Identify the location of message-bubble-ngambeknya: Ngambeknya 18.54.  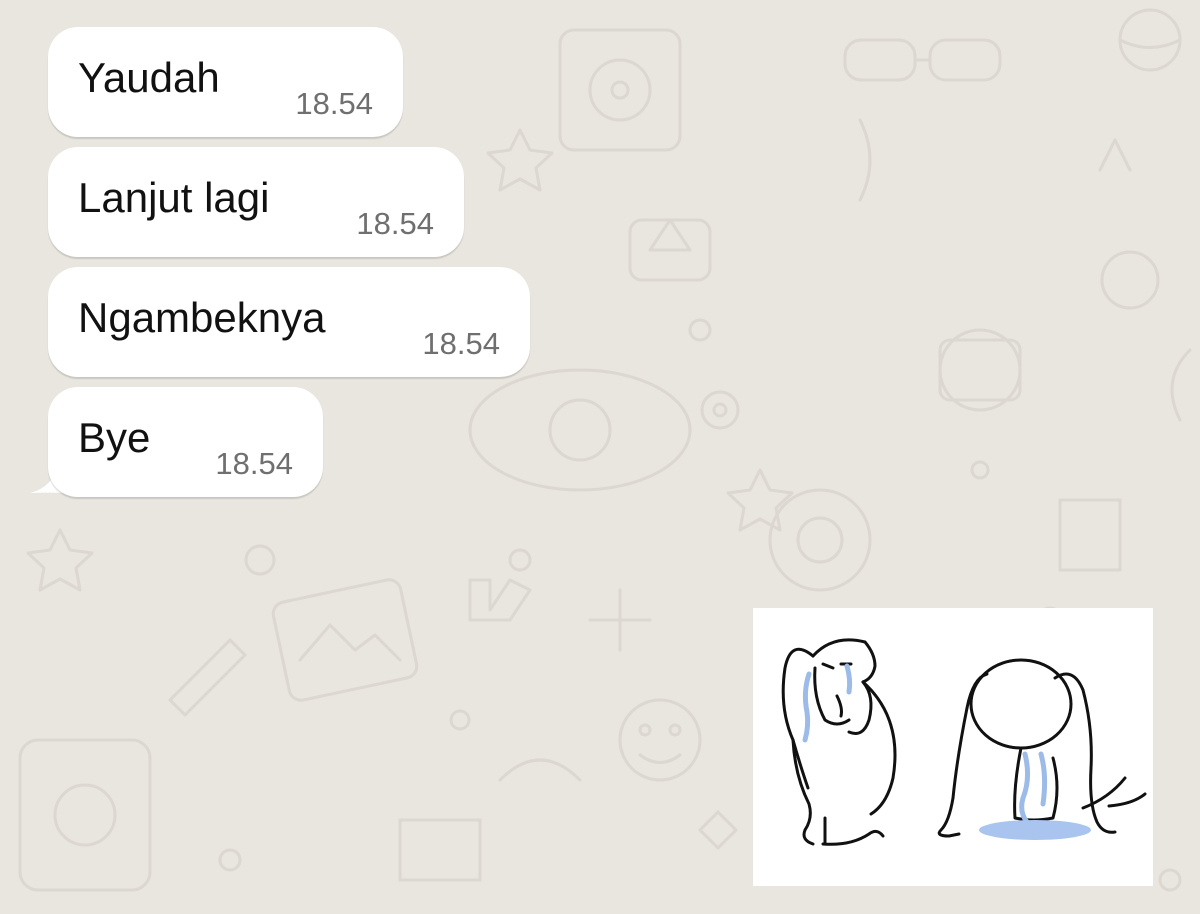
(289, 322).